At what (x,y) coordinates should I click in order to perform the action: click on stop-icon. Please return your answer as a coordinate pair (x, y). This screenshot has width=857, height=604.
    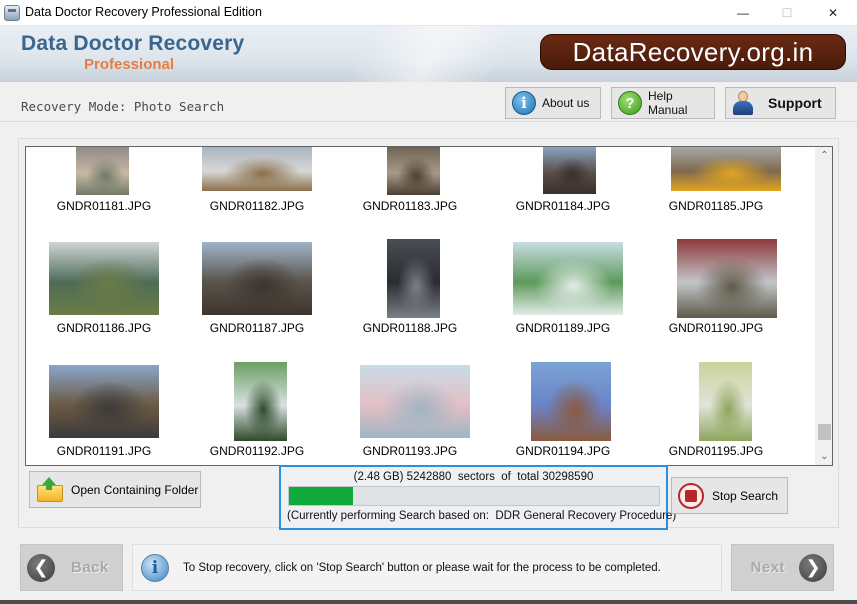
    Looking at the image, I should click on (691, 495).